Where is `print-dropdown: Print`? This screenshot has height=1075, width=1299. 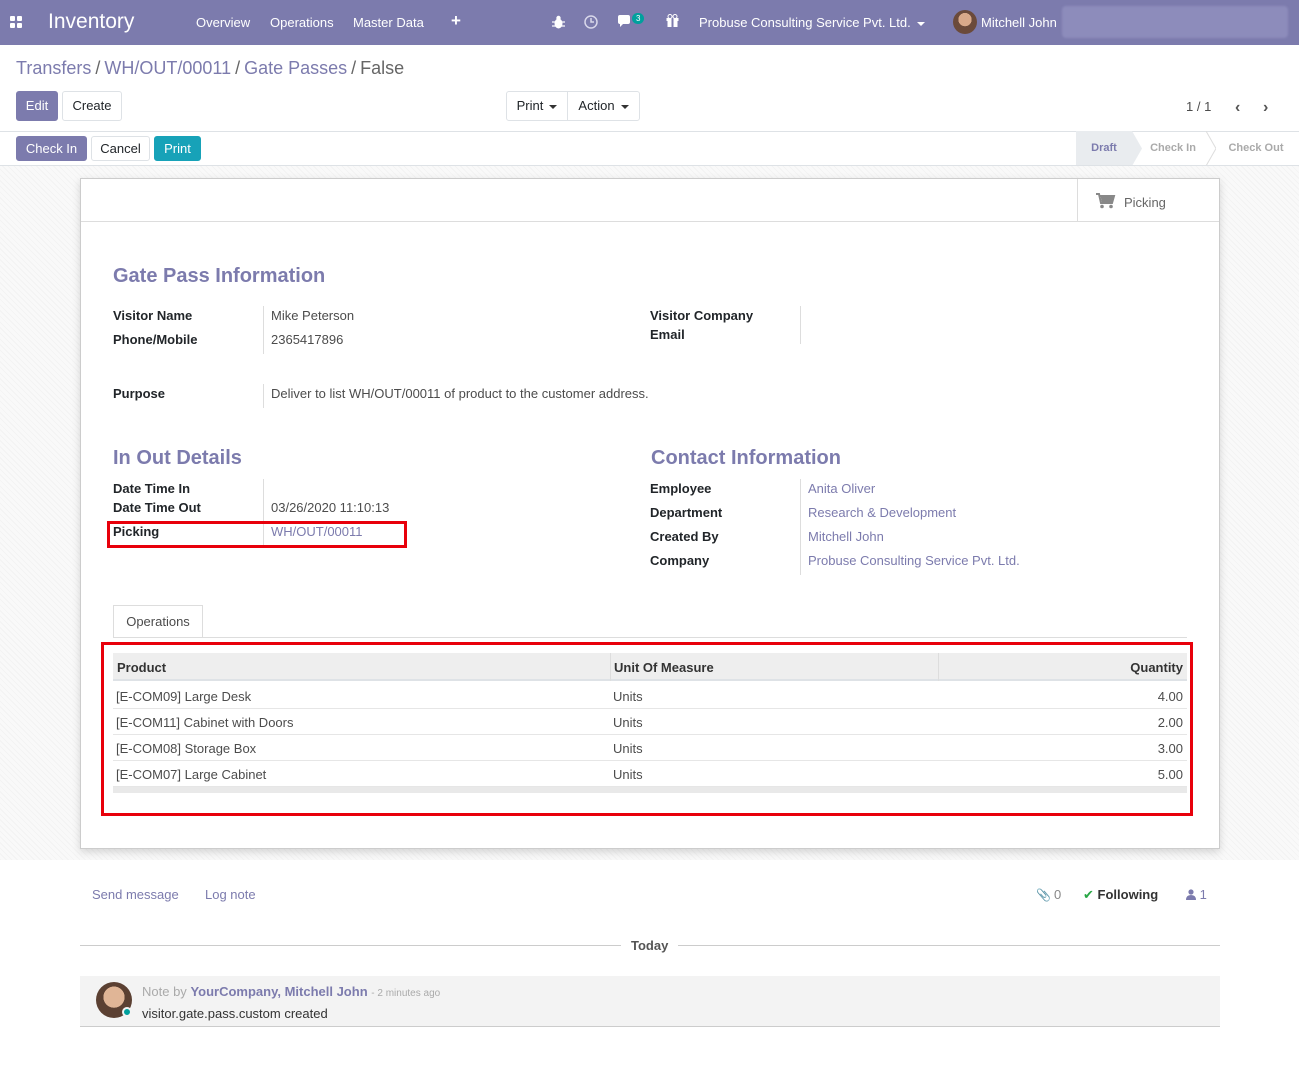
print-dropdown: Print is located at coordinates (537, 106).